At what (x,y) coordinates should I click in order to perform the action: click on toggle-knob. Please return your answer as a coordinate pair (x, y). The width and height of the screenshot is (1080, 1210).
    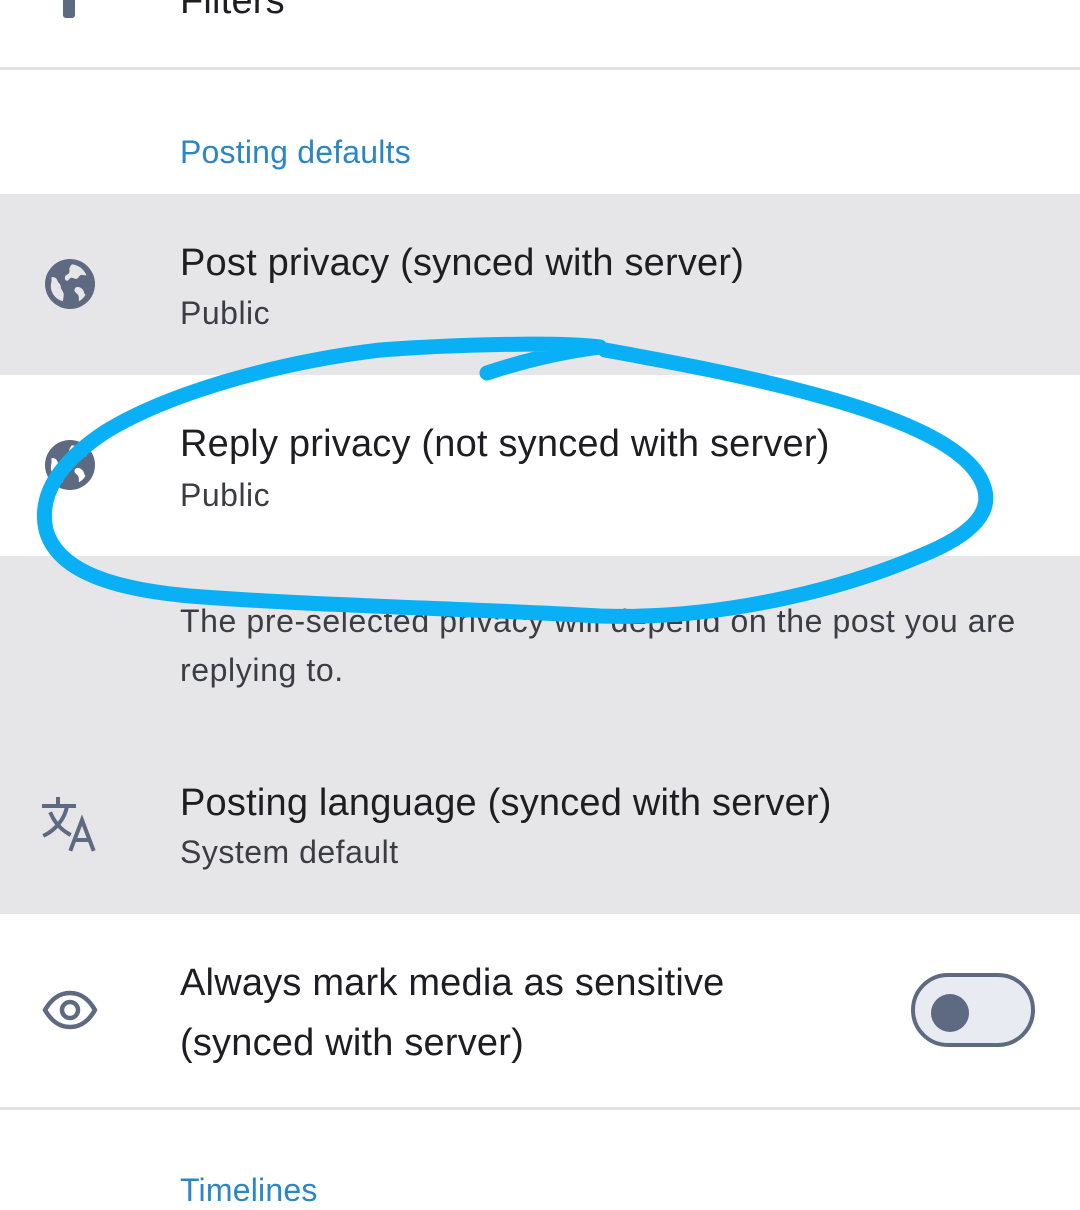
    Looking at the image, I should click on (950, 1013).